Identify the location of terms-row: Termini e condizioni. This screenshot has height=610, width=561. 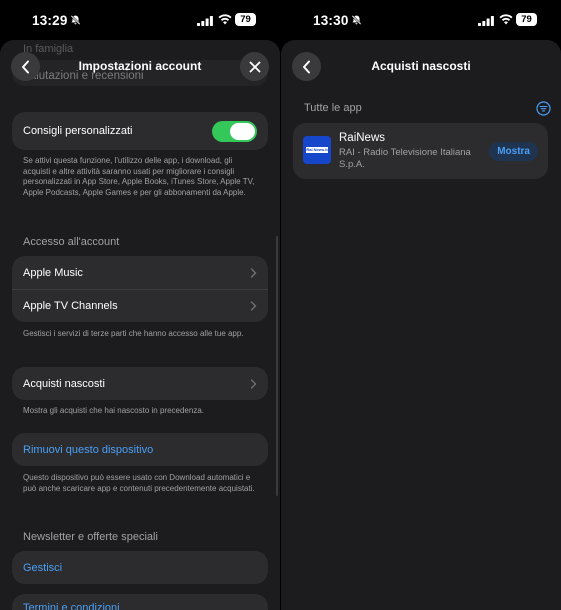
(140, 602).